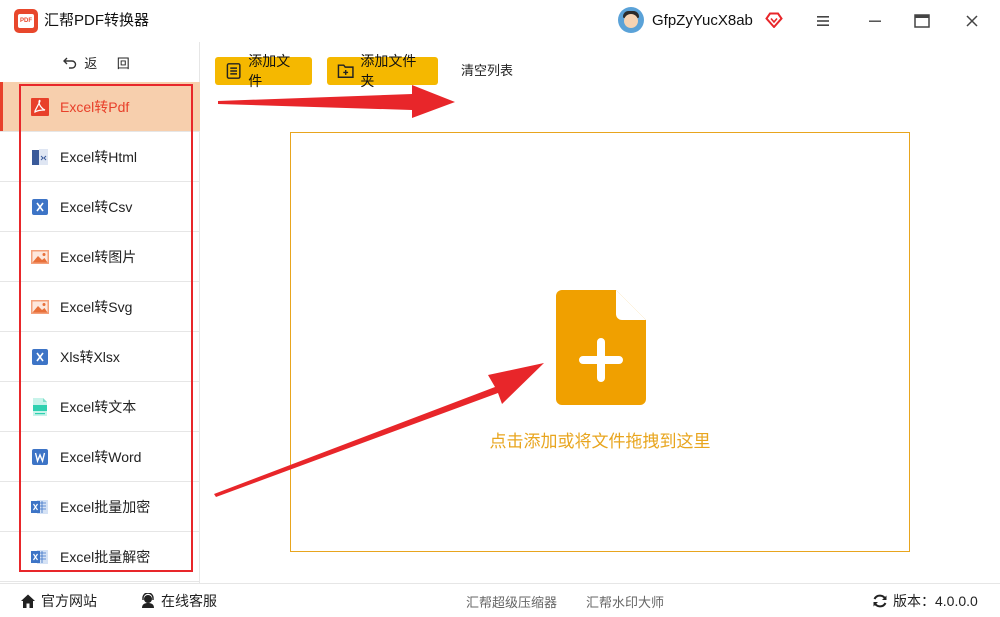 The width and height of the screenshot is (1000, 617). What do you see at coordinates (39, 556) in the screenshot?
I see `excel-unlock-icon` at bounding box center [39, 556].